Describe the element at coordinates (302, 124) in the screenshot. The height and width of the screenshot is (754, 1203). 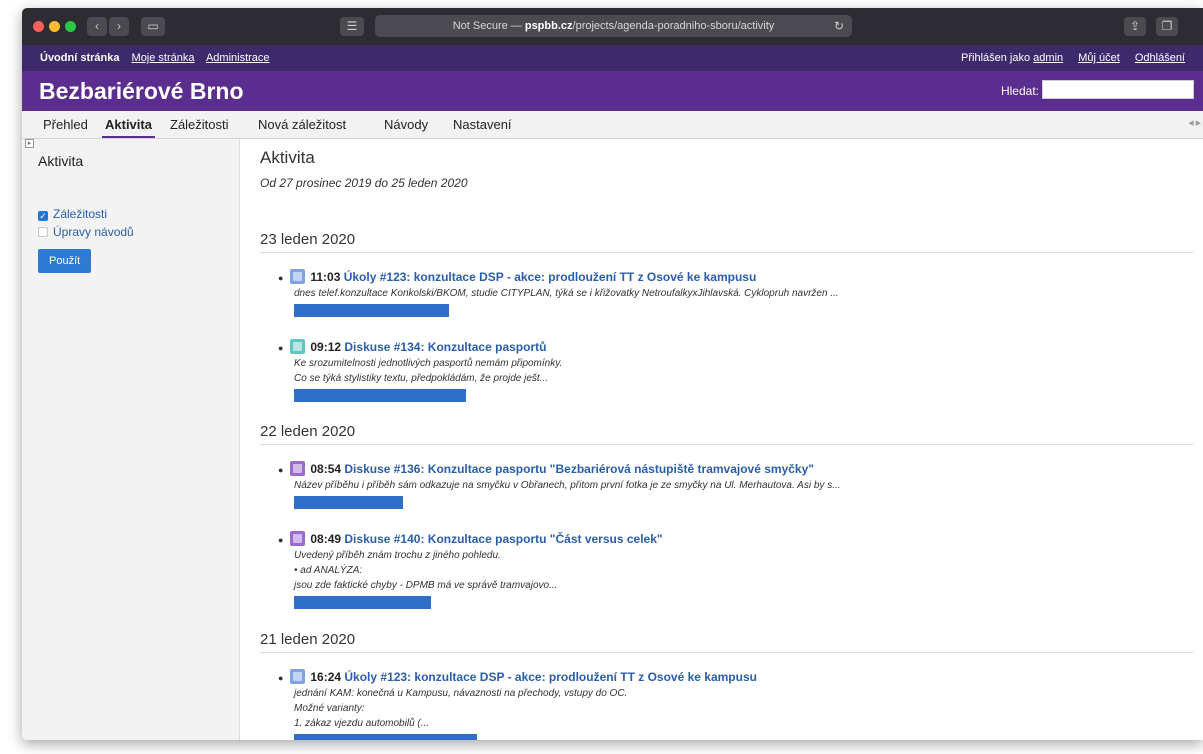
I see `tab-new-issue: Nová záležitost` at that location.